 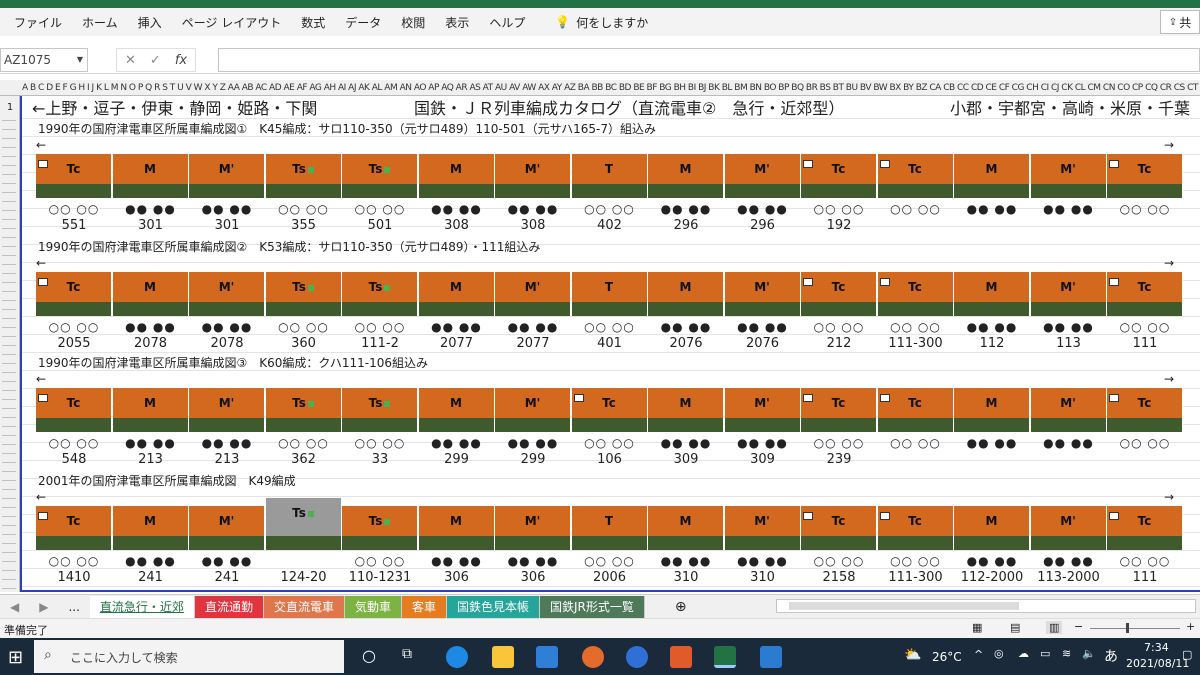 I want to click on menu-file: ファイル, so click(x=38, y=22).